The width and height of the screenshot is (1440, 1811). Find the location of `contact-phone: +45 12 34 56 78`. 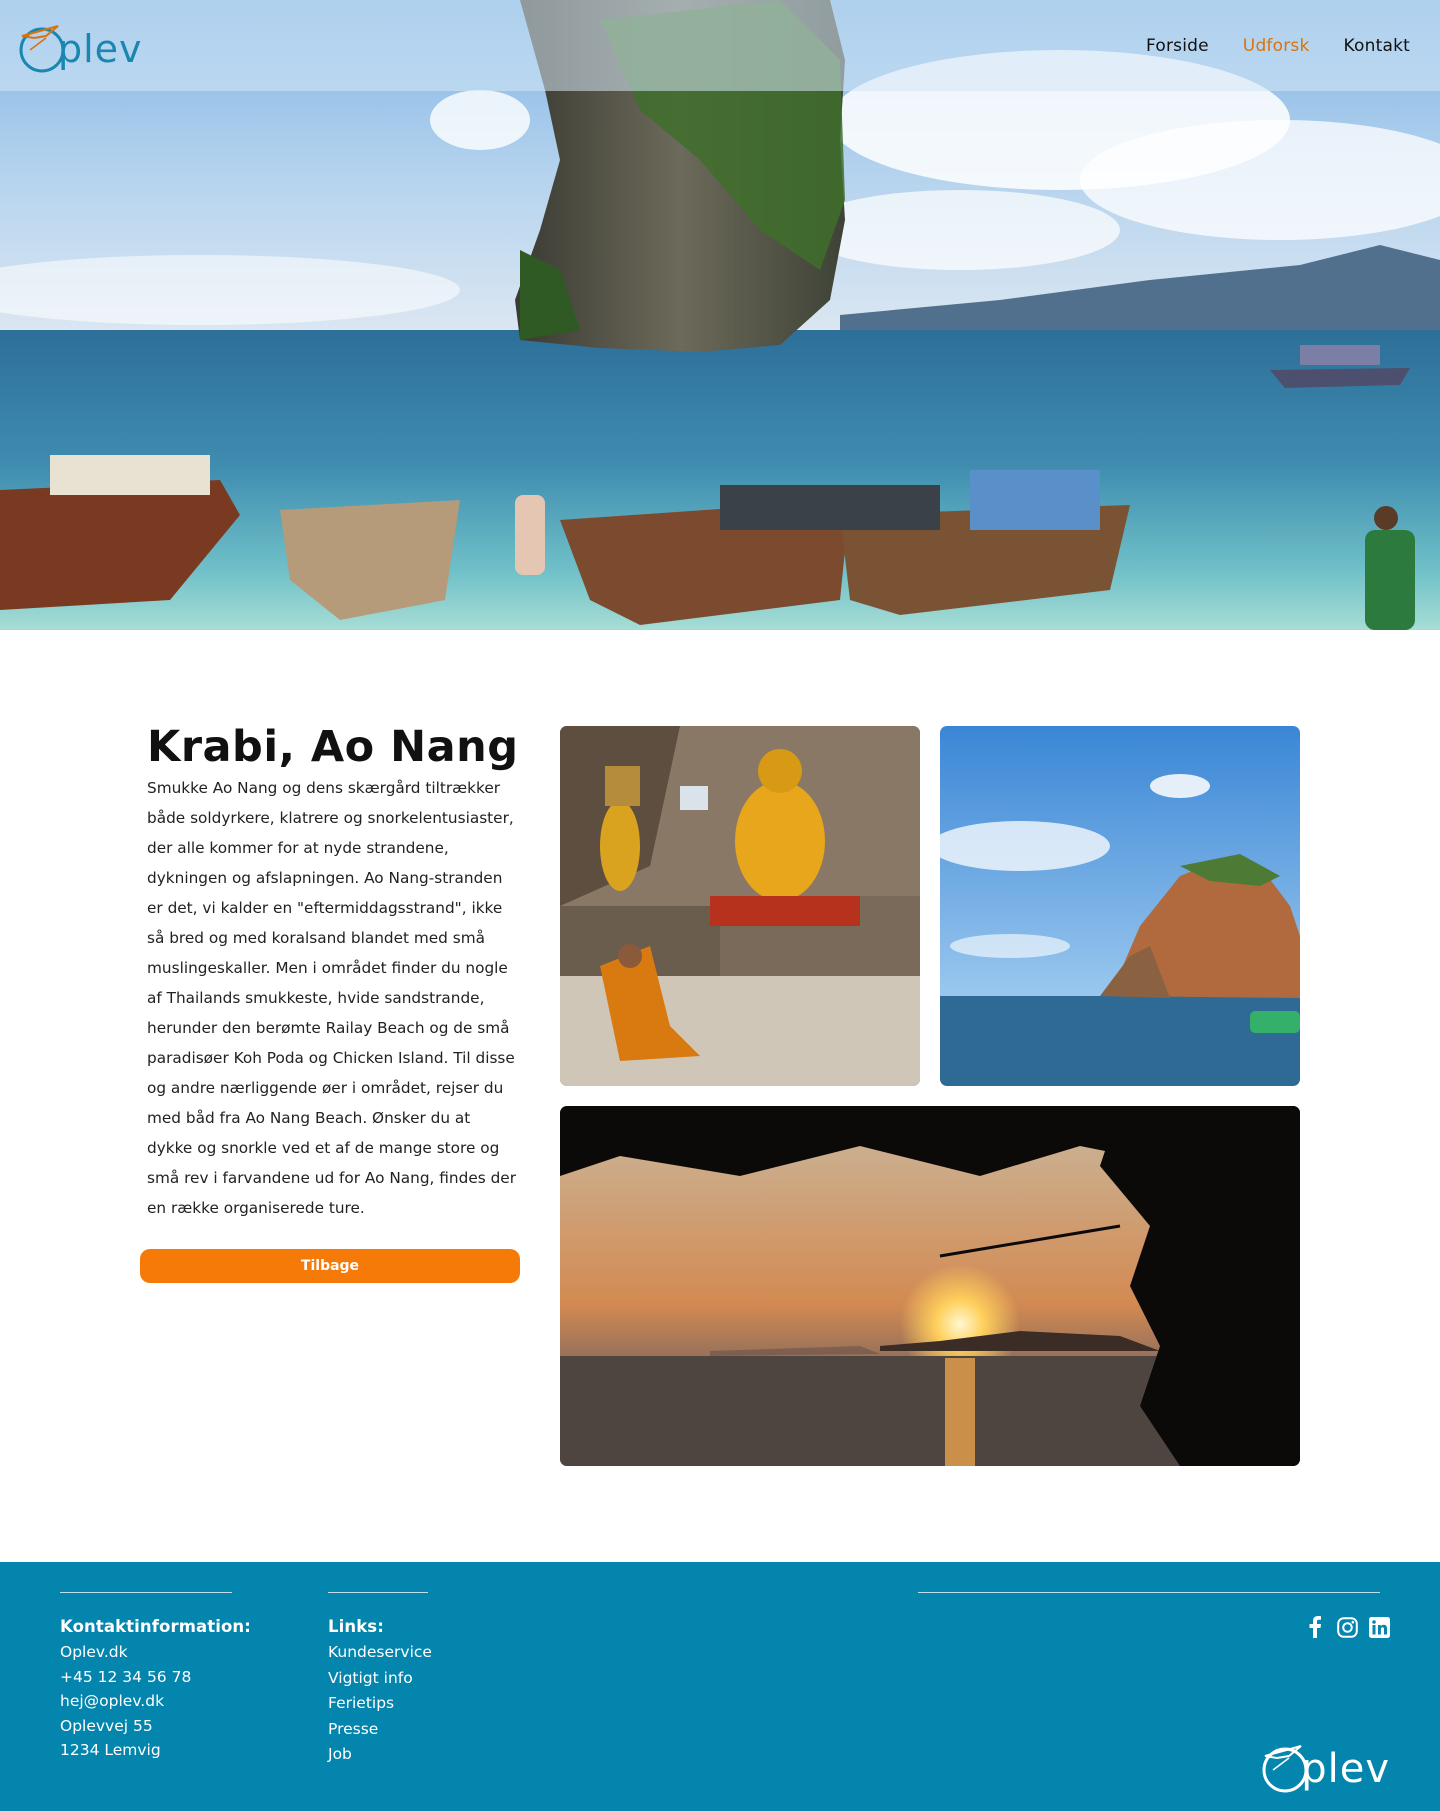

contact-phone: +45 12 34 56 78 is located at coordinates (126, 1676).